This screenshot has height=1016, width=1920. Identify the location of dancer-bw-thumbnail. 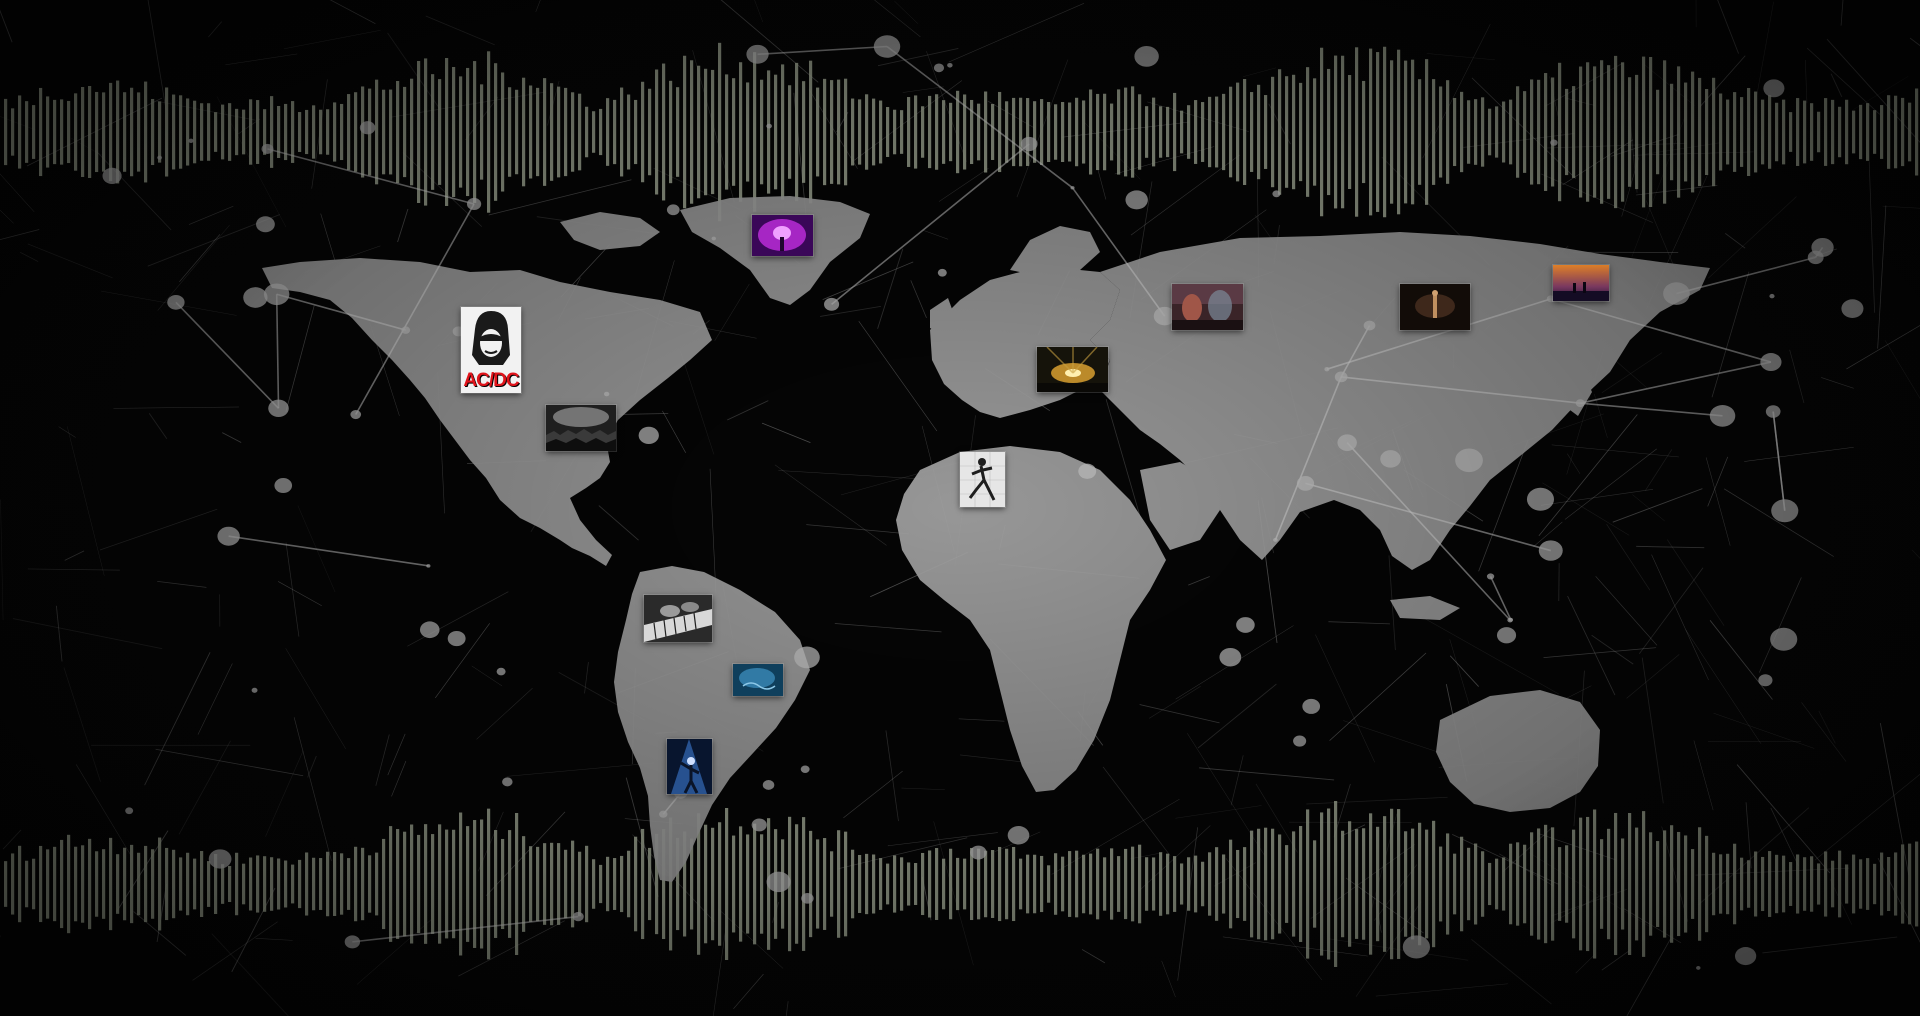
(982, 479).